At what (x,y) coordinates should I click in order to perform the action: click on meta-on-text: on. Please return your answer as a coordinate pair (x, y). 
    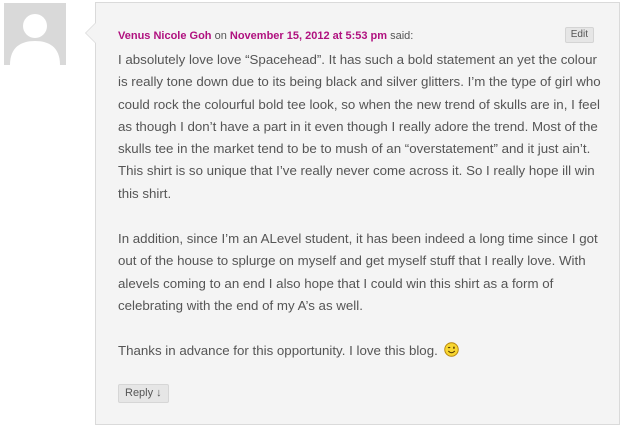
    Looking at the image, I should click on (220, 36).